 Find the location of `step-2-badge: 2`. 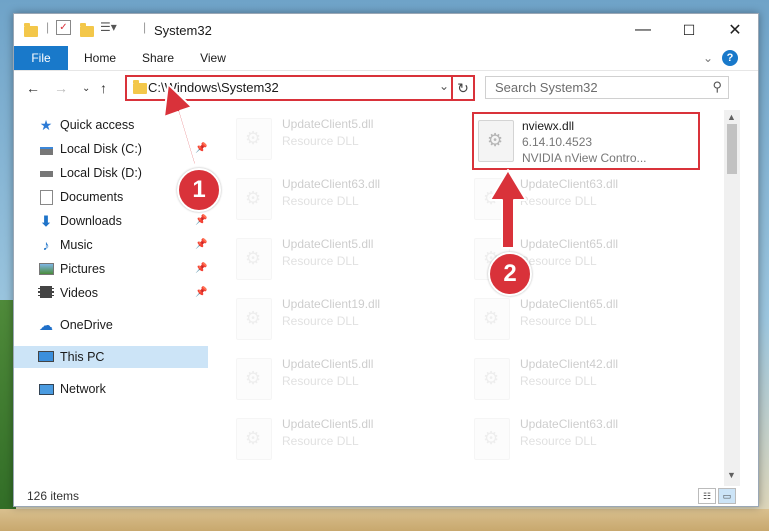

step-2-badge: 2 is located at coordinates (510, 274).